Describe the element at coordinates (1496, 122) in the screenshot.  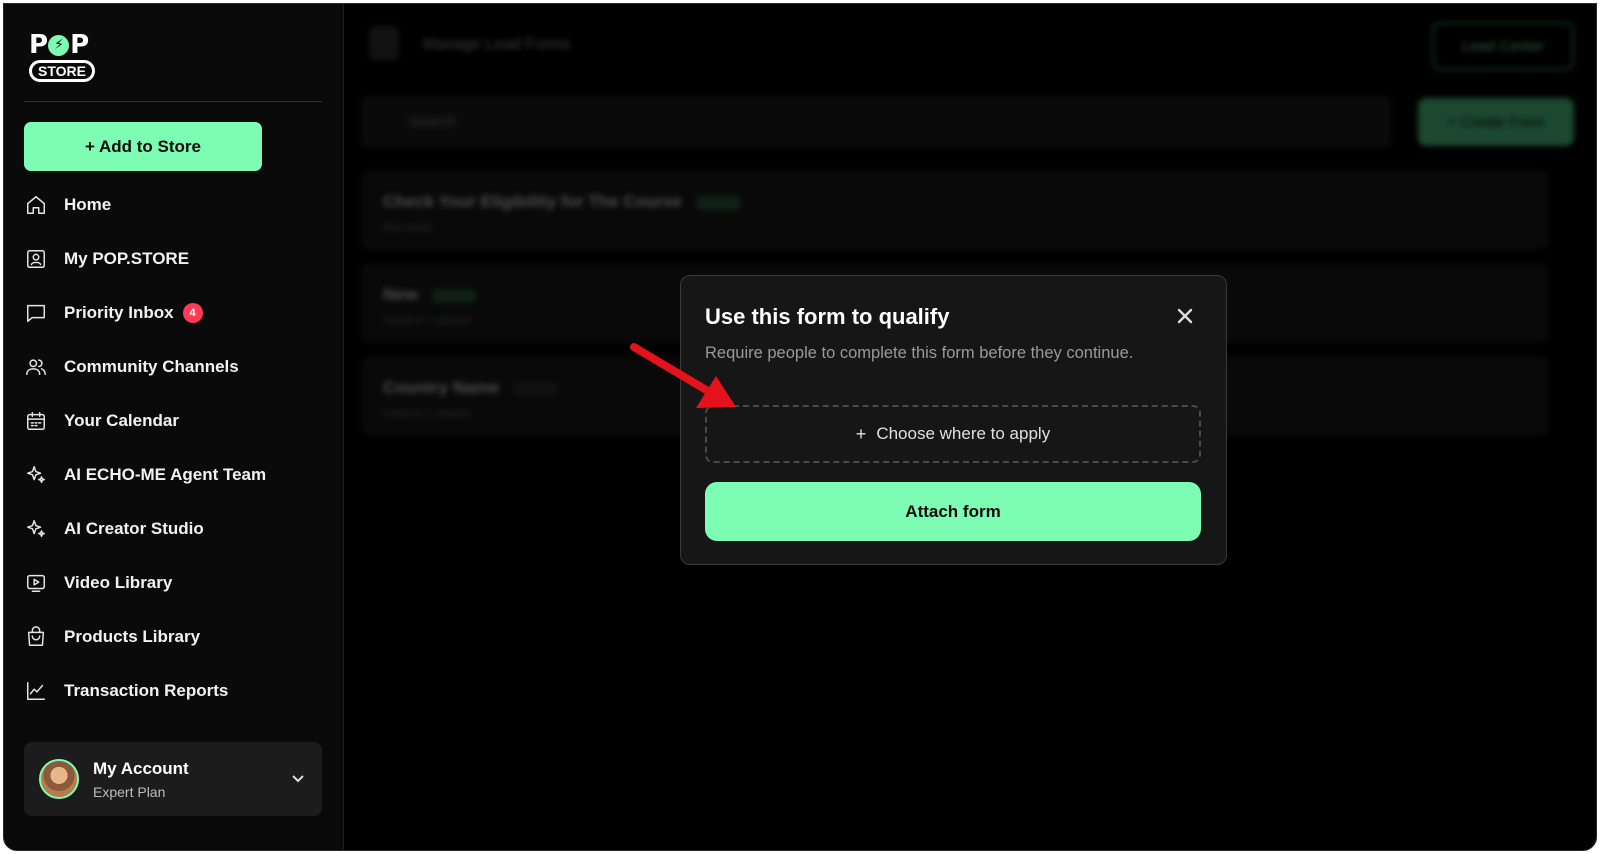
I see `create-form-button: + Create Form` at that location.